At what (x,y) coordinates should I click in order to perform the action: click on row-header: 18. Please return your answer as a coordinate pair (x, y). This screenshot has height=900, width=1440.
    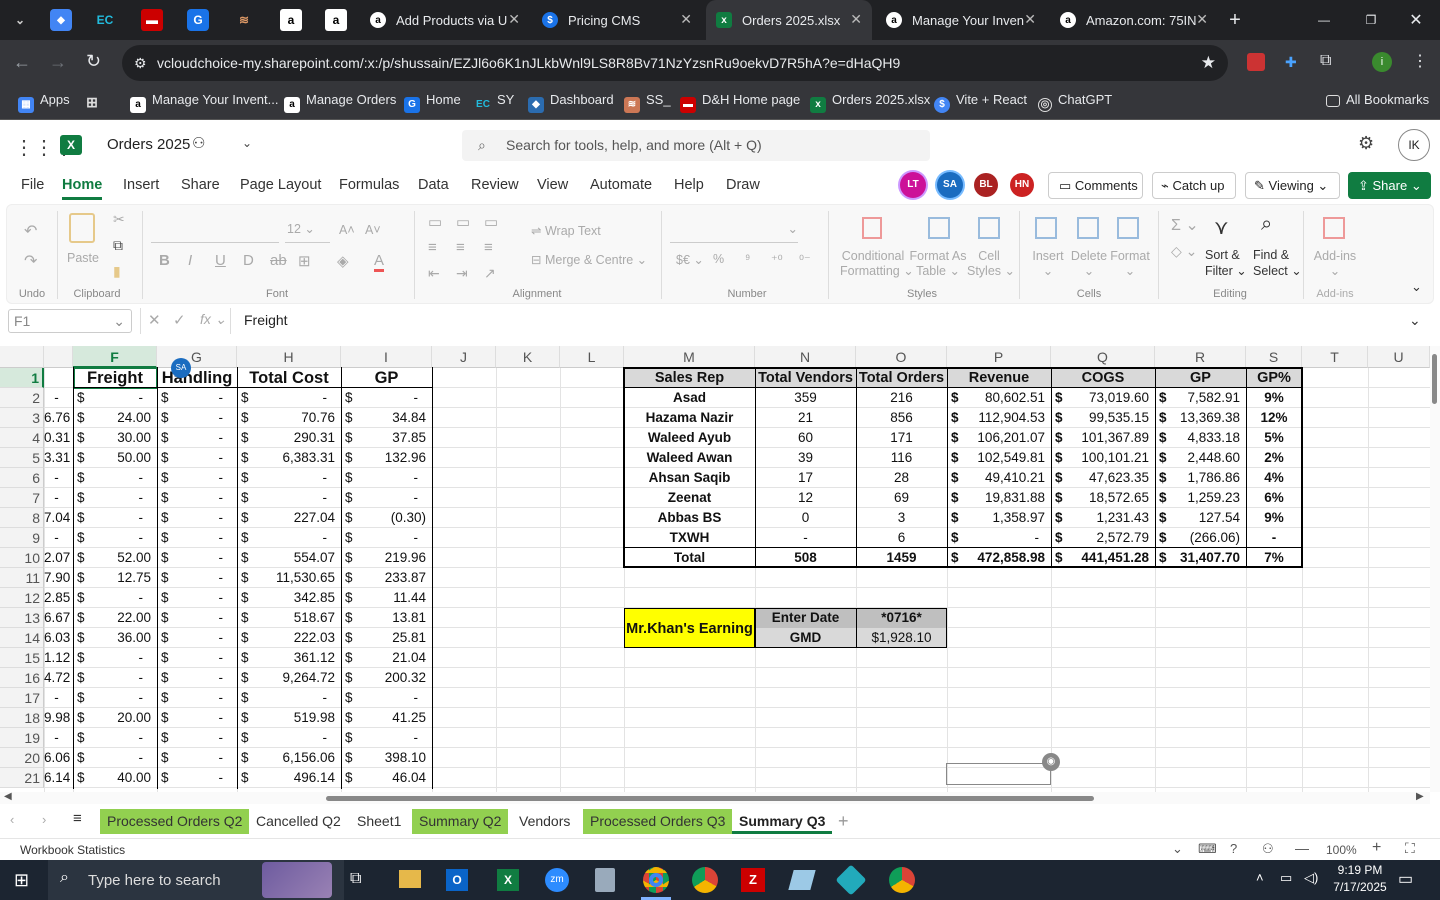
    Looking at the image, I should click on (22, 718).